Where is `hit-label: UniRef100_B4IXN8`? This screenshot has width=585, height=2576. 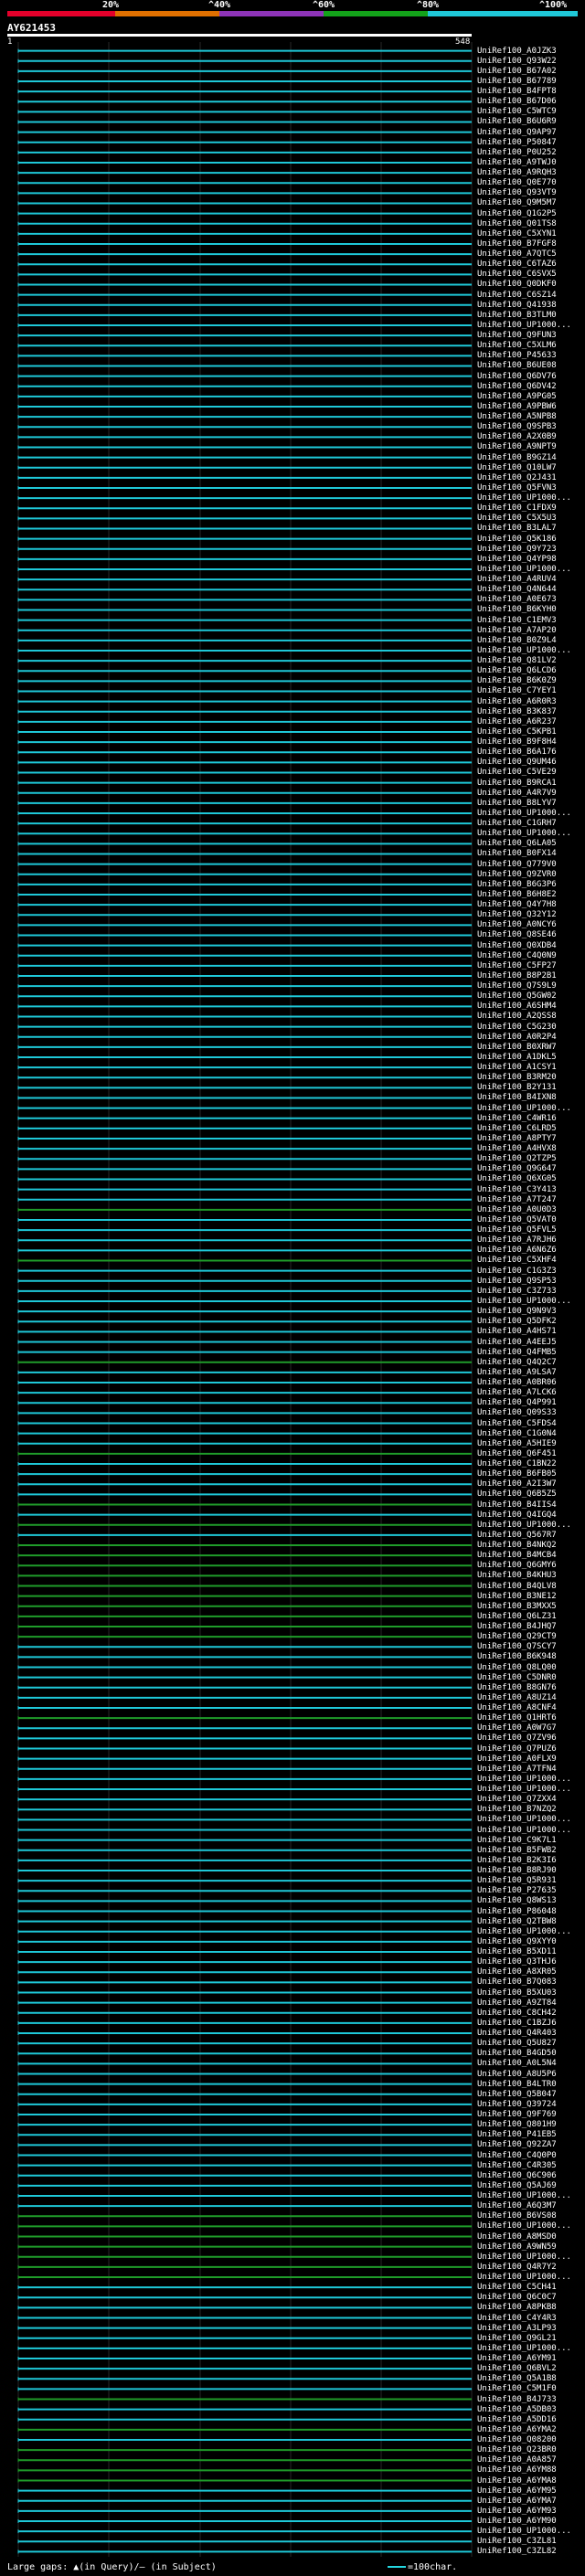
hit-label: UniRef100_B4IXN8 is located at coordinates (517, 1097).